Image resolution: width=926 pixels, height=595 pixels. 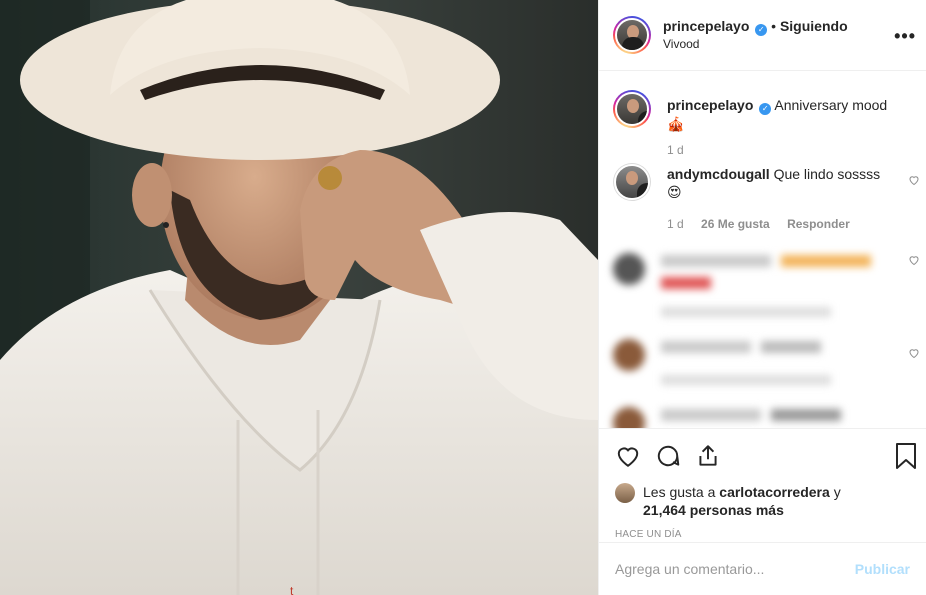 What do you see at coordinates (713, 510) in the screenshot?
I see `likes-count: 21,464 personas más` at bounding box center [713, 510].